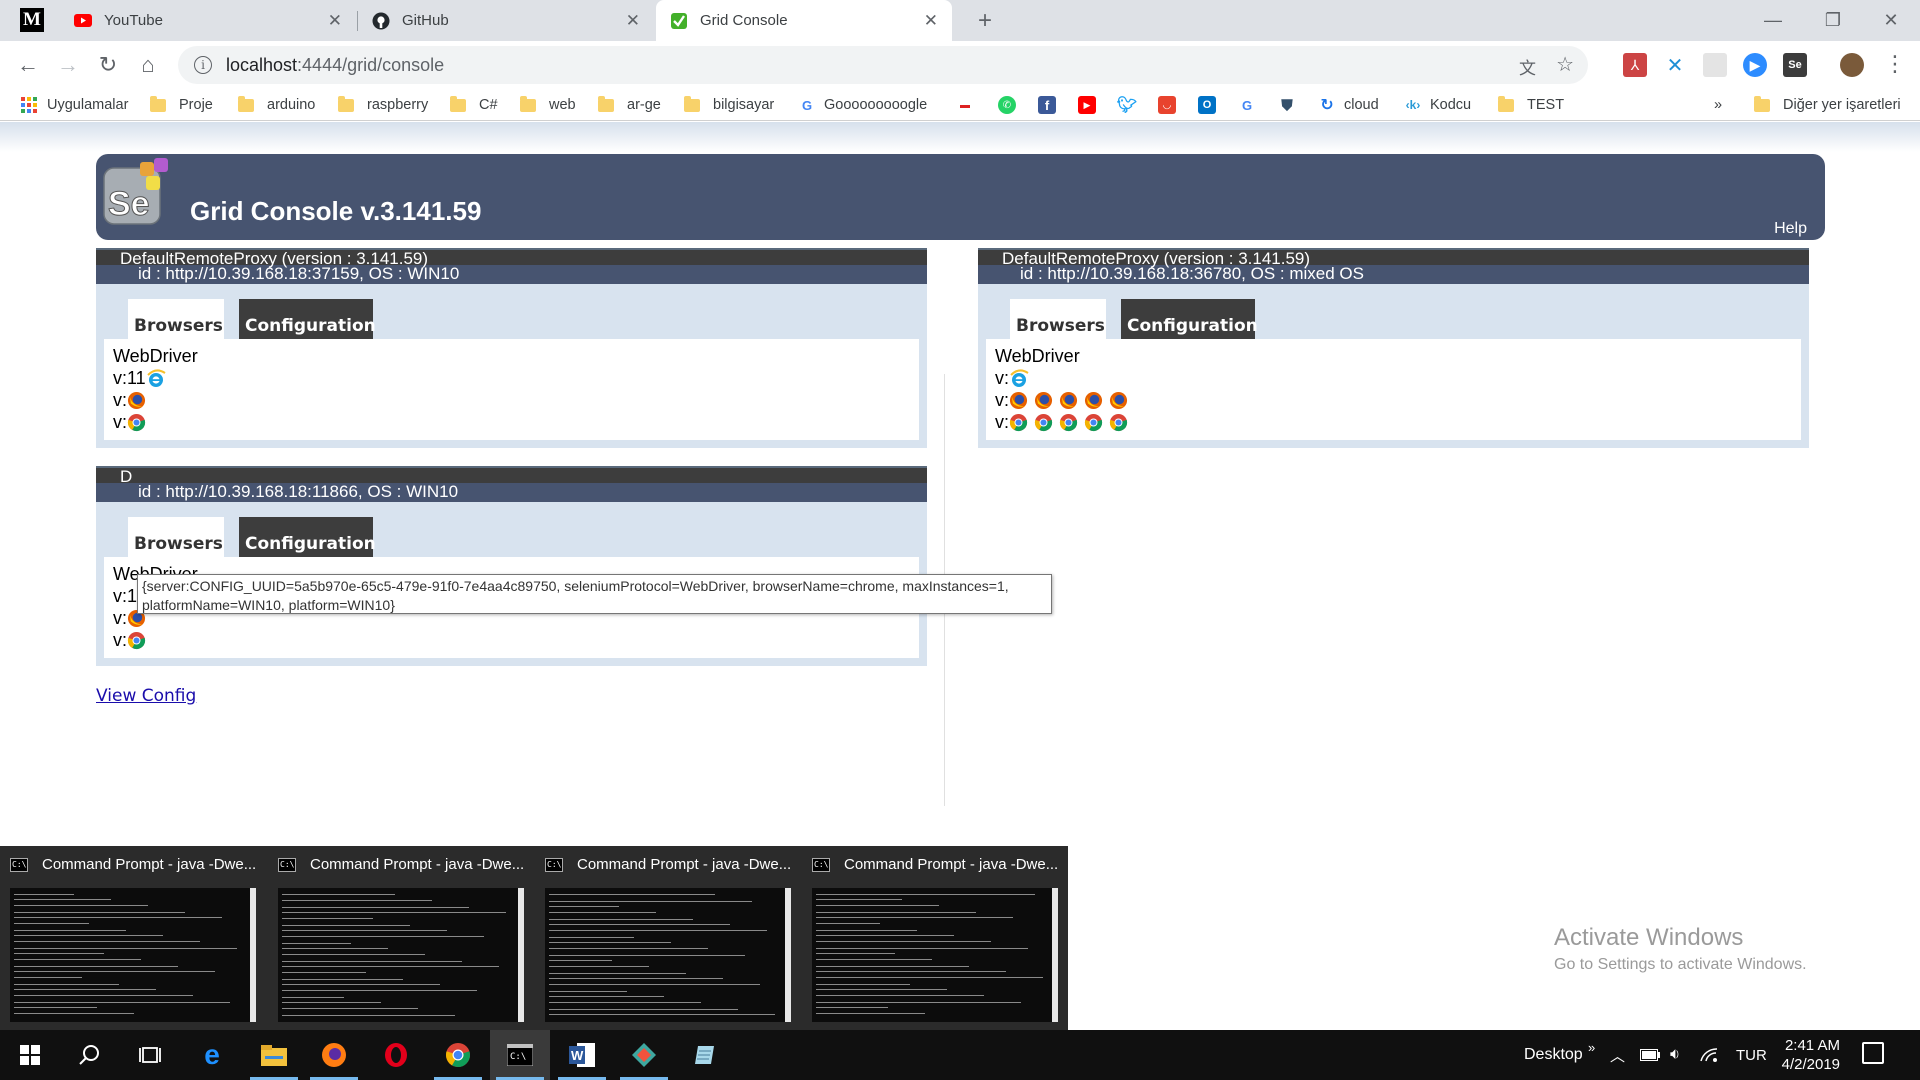 The height and width of the screenshot is (1080, 1920). What do you see at coordinates (68, 65) in the screenshot?
I see `forward-button: →` at bounding box center [68, 65].